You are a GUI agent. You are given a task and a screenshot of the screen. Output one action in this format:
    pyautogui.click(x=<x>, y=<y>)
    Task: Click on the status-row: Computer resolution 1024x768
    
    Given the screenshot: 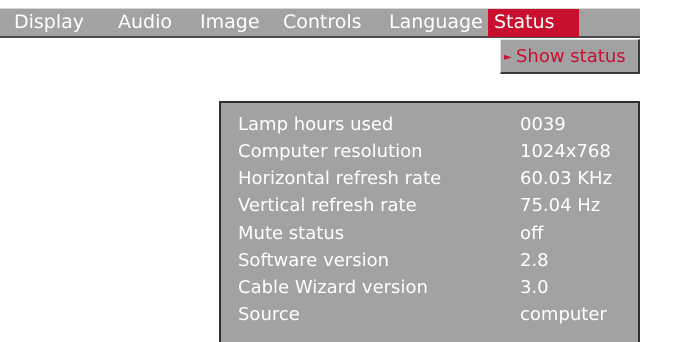 What is the action you would take?
    pyautogui.click(x=429, y=154)
    